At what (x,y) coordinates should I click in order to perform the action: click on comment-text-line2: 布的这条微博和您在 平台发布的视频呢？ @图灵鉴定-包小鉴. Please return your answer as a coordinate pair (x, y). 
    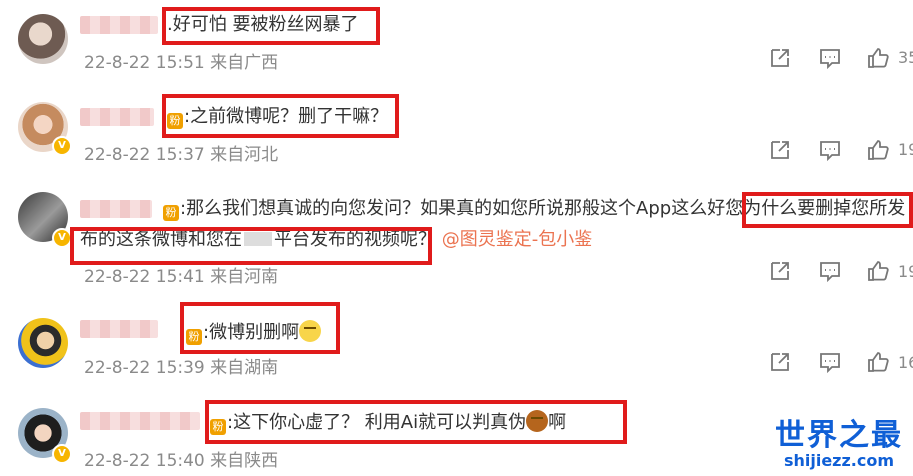
    Looking at the image, I should click on (336, 239).